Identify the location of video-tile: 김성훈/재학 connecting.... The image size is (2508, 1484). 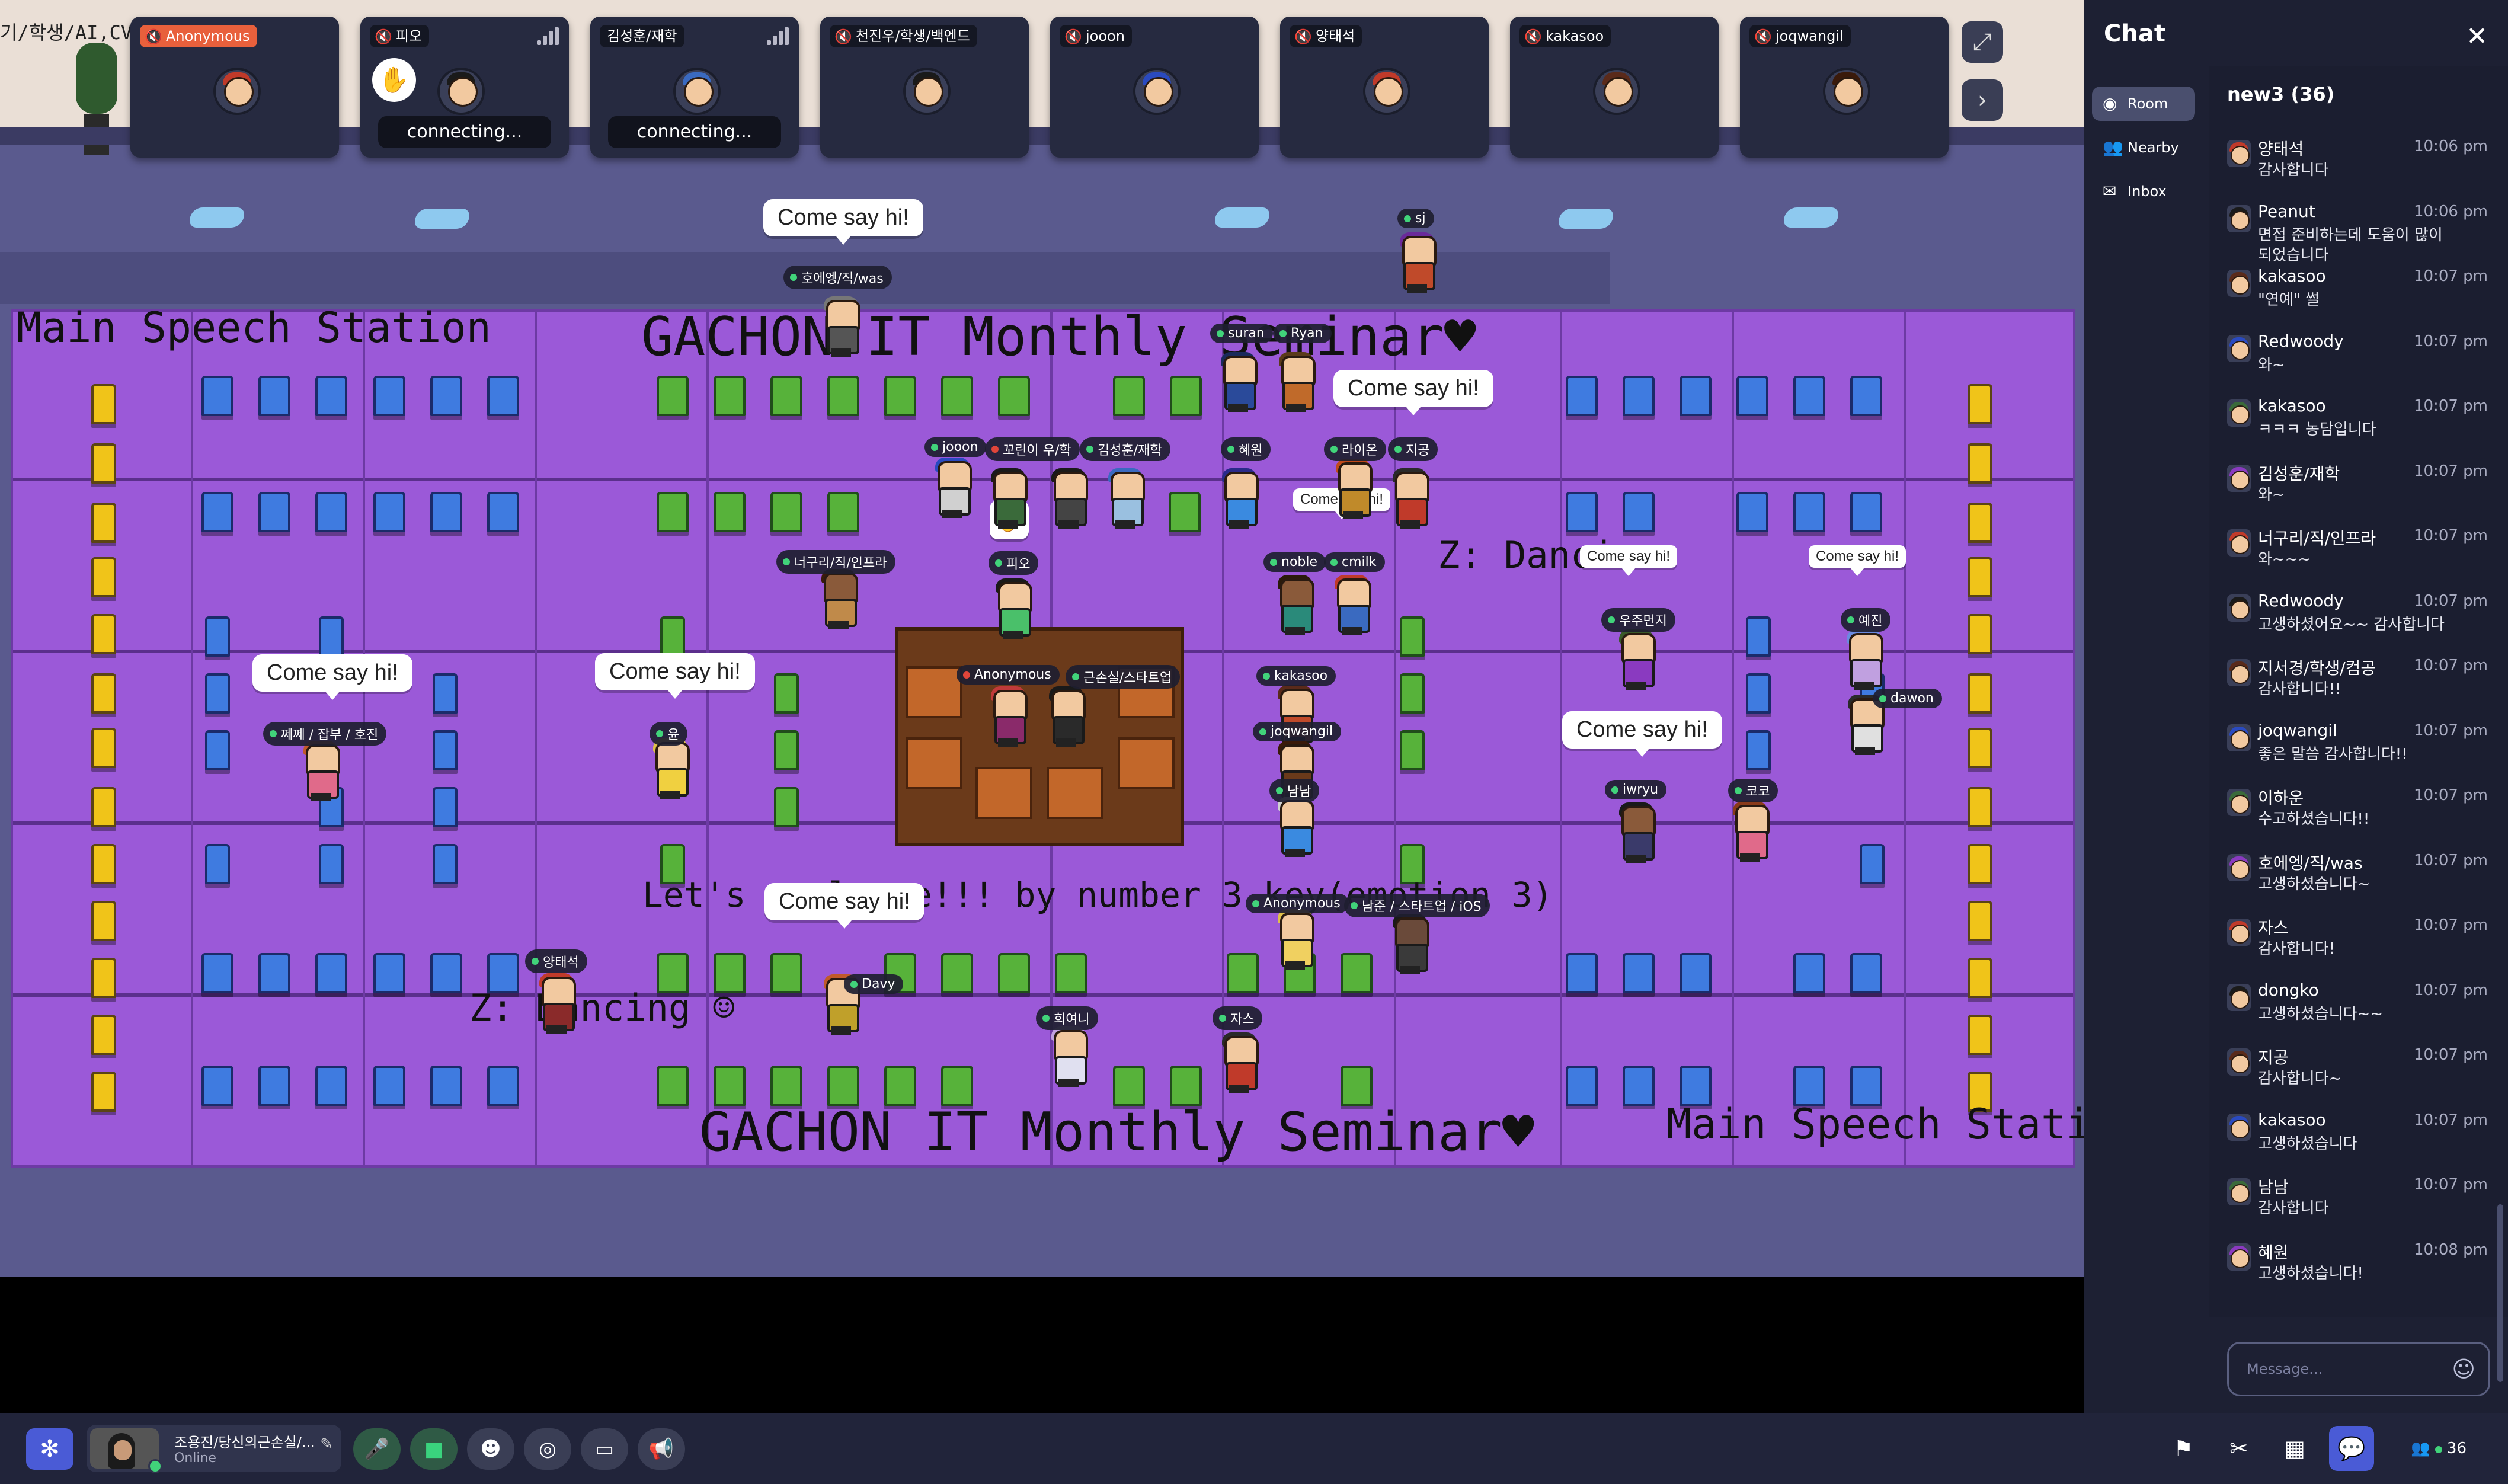
(694, 88).